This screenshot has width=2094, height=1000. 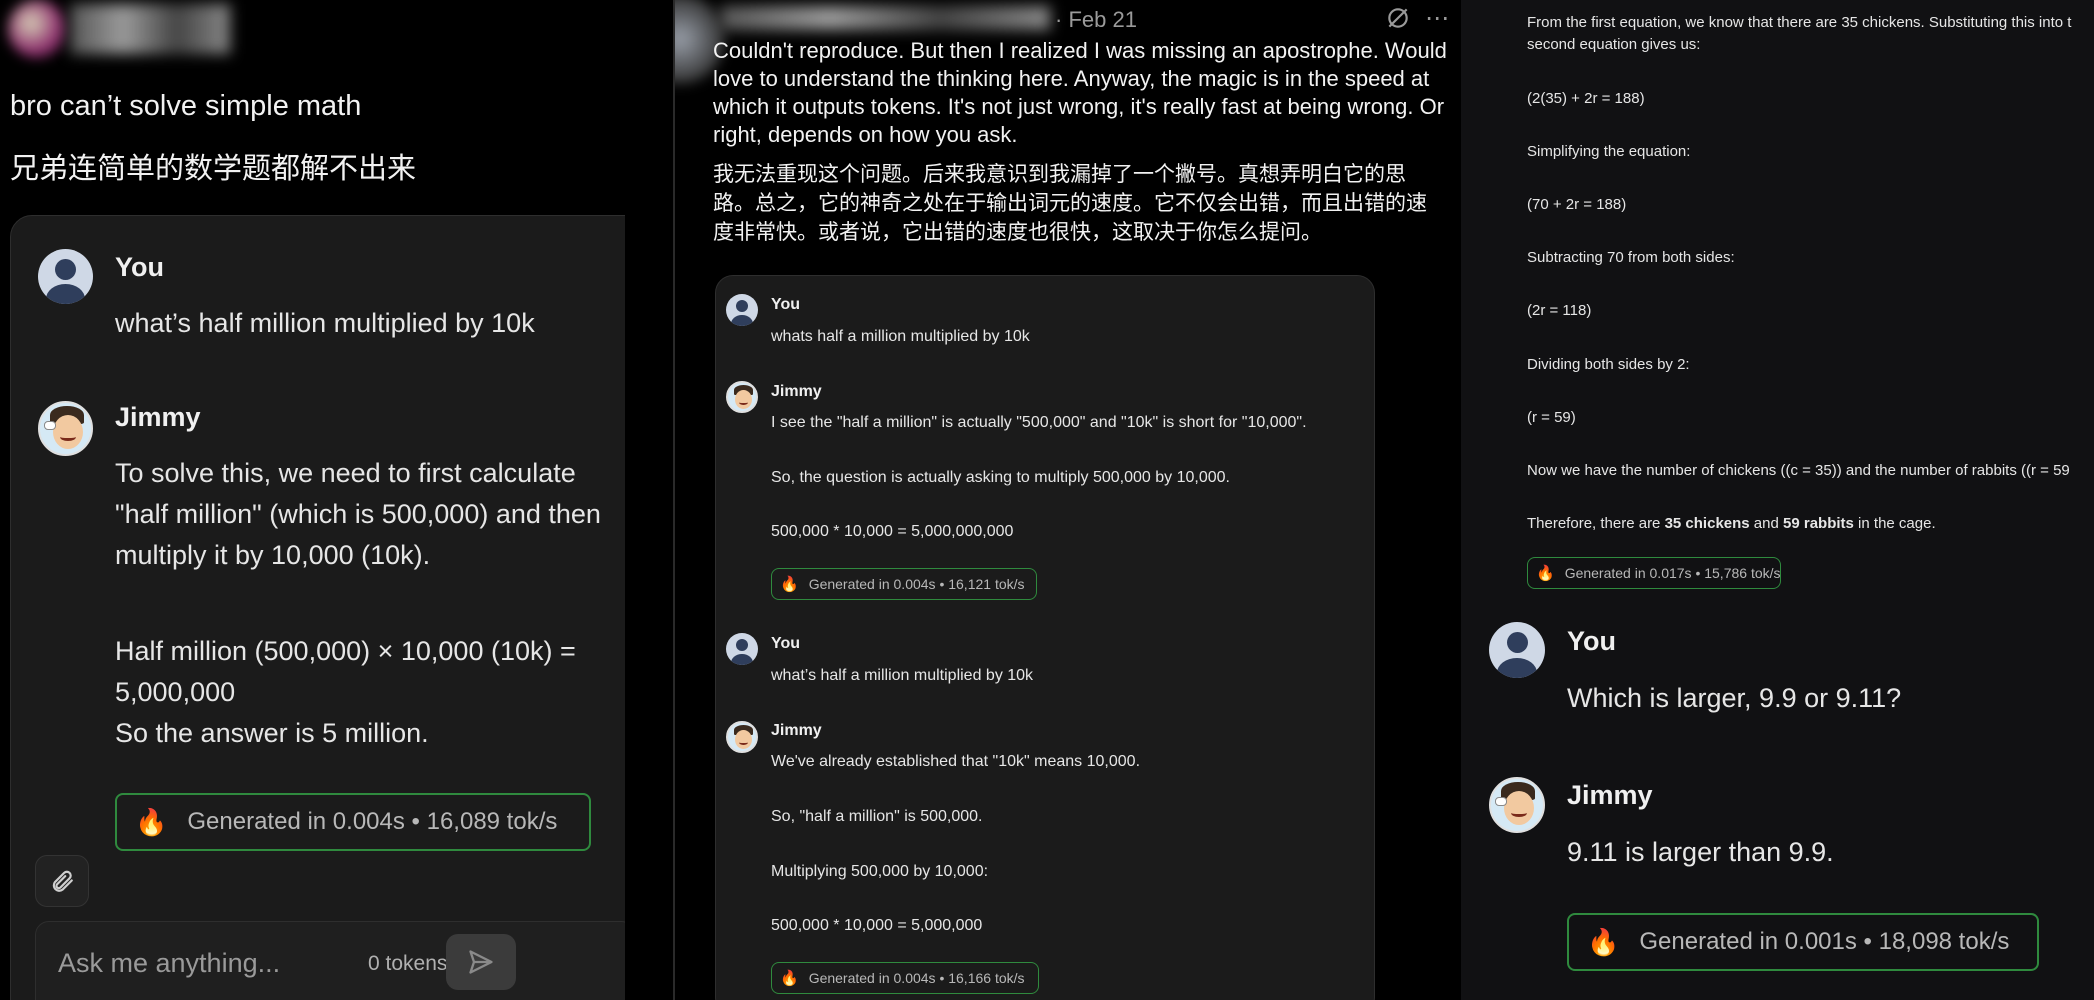 I want to click on grok-icon, so click(x=1398, y=18).